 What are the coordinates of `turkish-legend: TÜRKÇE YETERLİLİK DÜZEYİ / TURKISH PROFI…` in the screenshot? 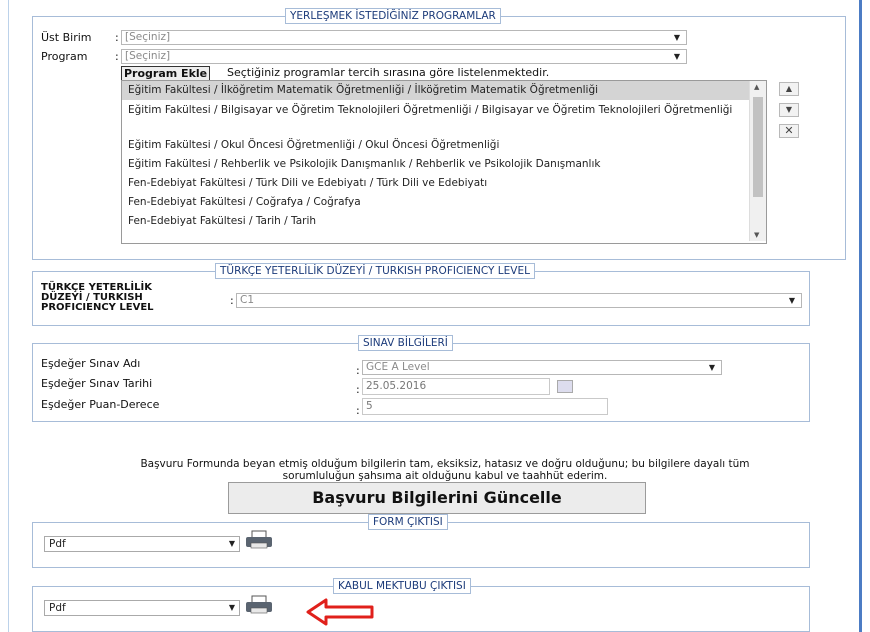 It's located at (375, 271).